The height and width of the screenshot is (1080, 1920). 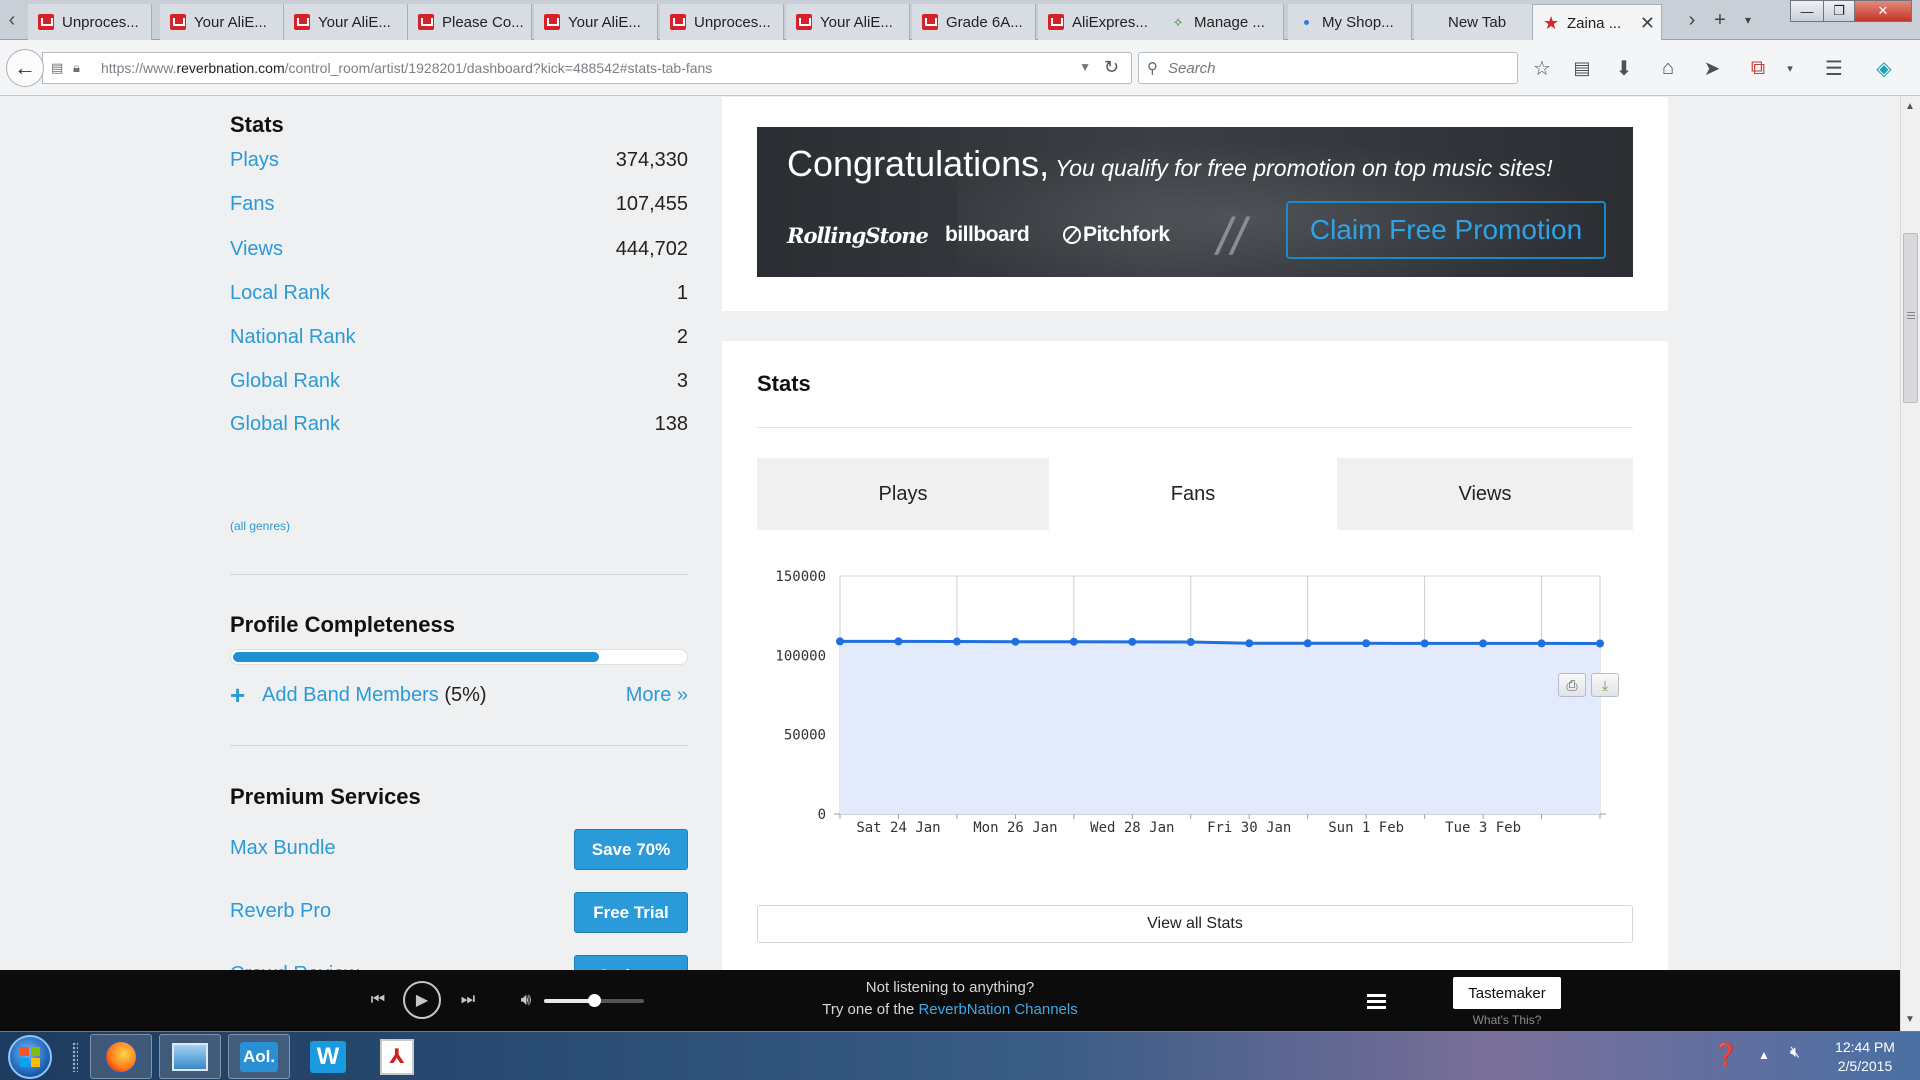 I want to click on tastemaker-button: Tastemaker, so click(x=1507, y=993).